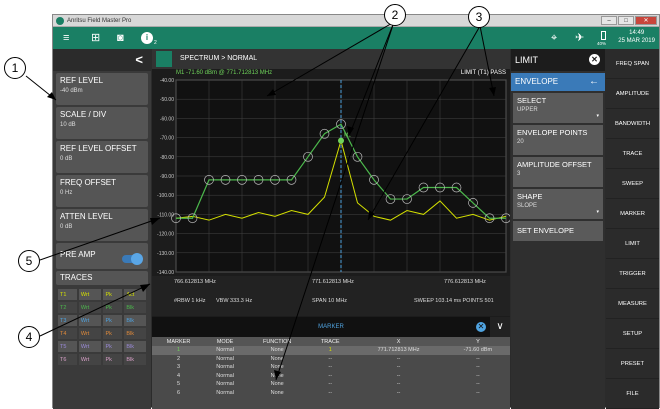 The height and width of the screenshot is (409, 660). I want to click on menu-bandwidth: BANDWIDTH, so click(632, 124).